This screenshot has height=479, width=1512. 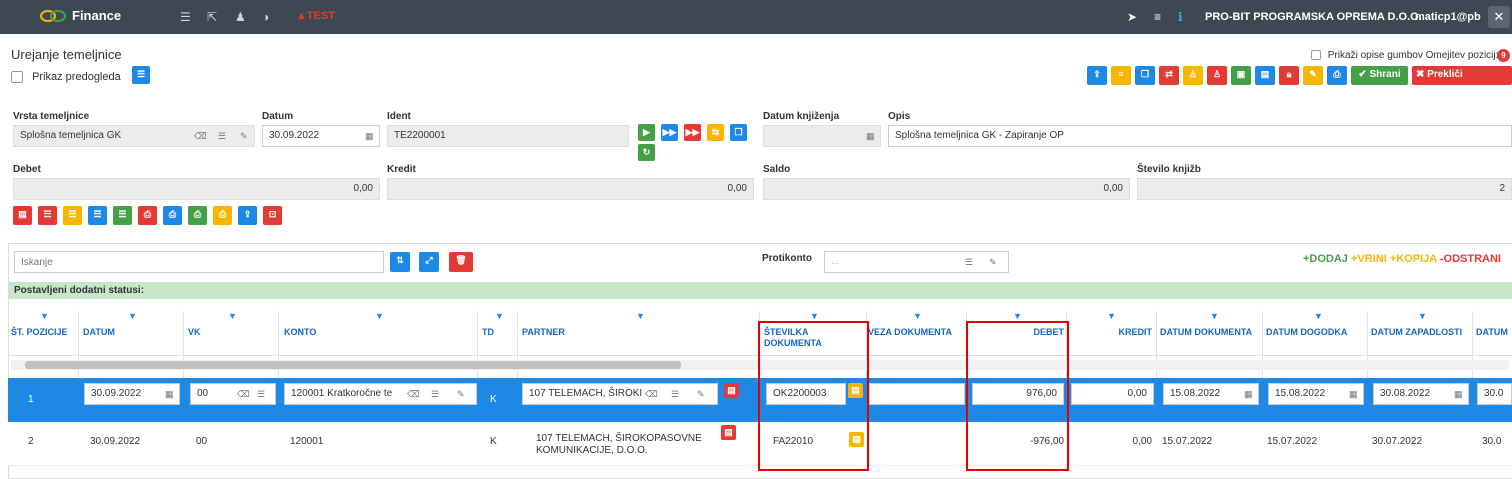 I want to click on col-header-datdog: DATUM DOGODKA, so click(x=1316, y=332).